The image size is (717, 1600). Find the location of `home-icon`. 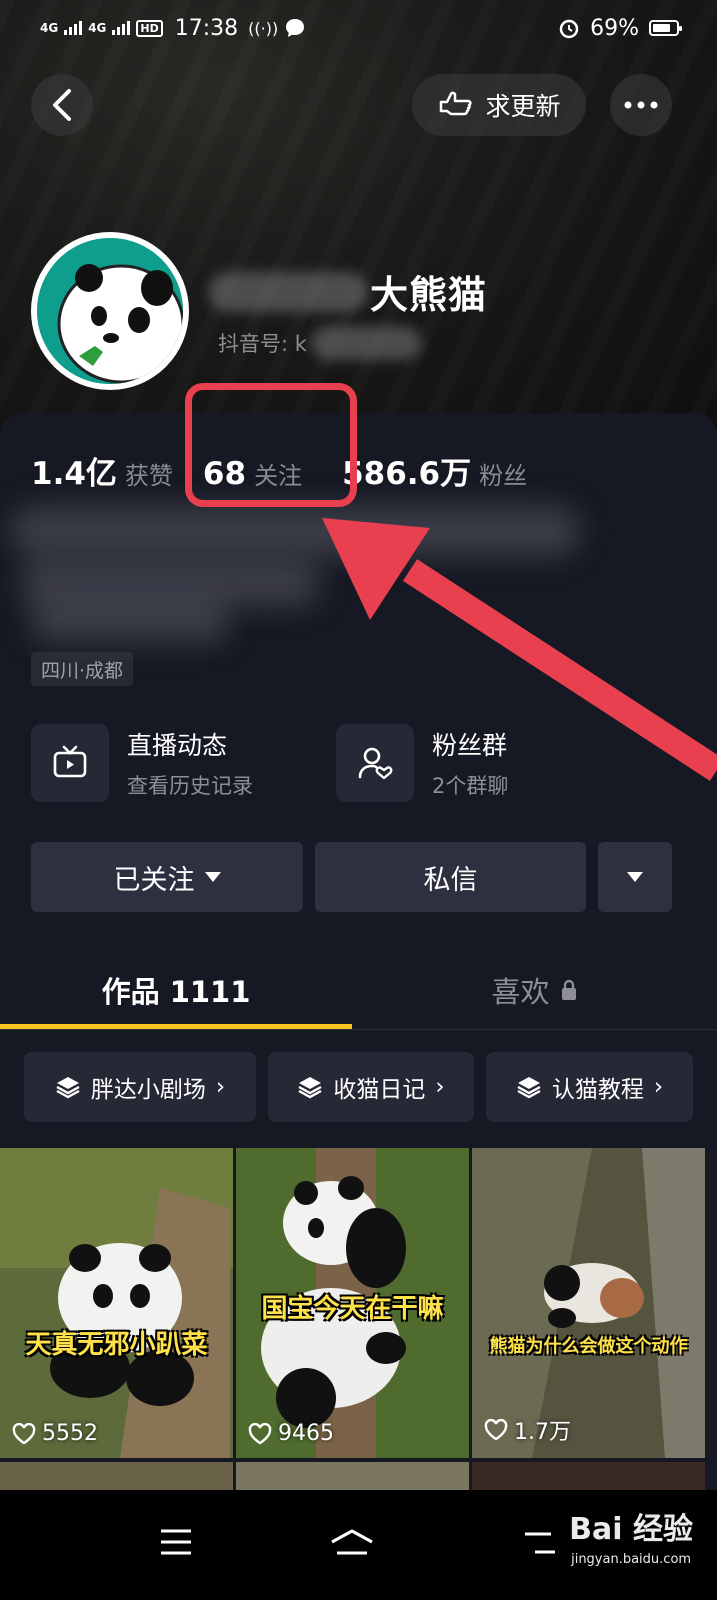

home-icon is located at coordinates (352, 1542).